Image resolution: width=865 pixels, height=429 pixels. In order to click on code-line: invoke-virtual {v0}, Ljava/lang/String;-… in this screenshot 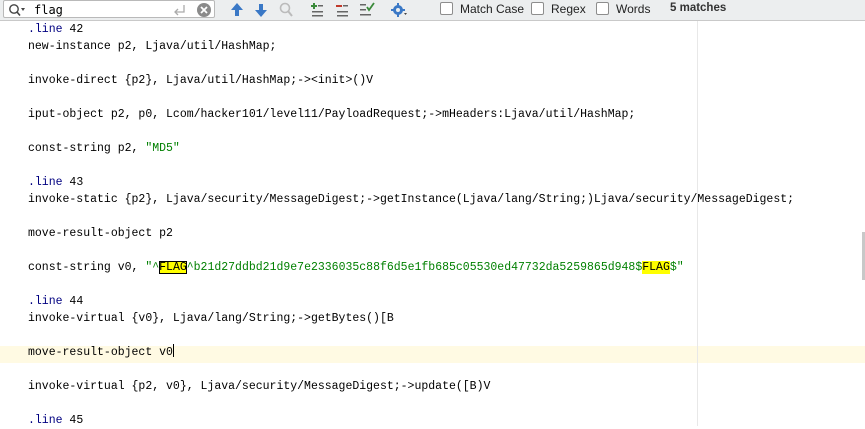, I will do `click(211, 318)`.